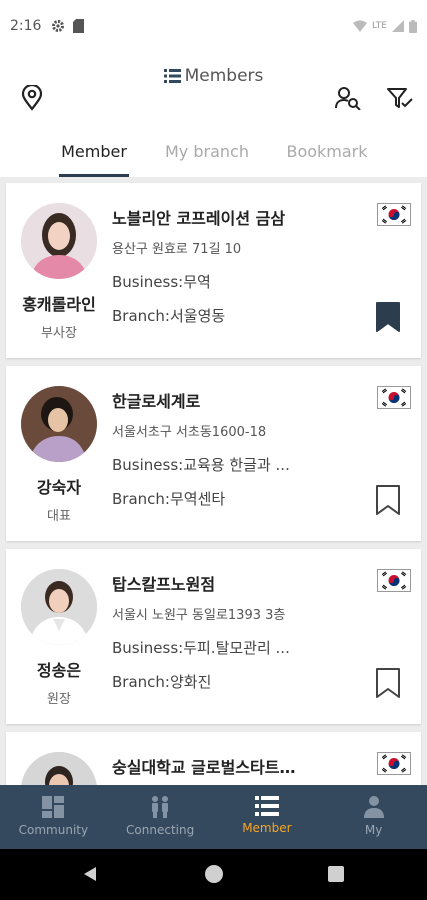 This screenshot has height=900, width=427. I want to click on status-icons, so click(68, 26).